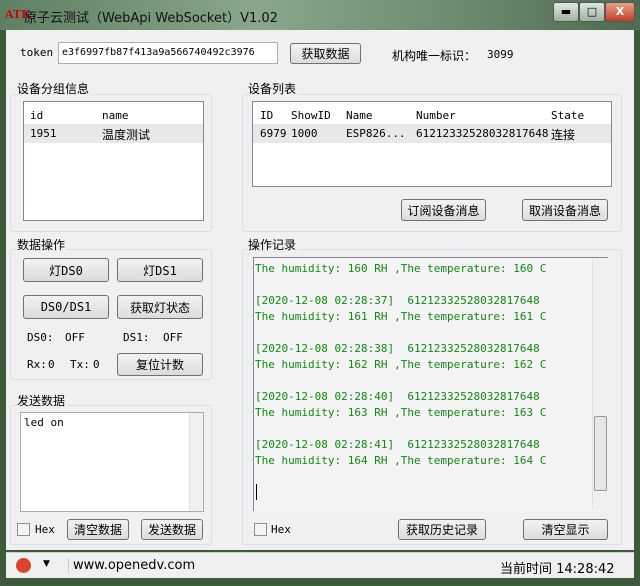  What do you see at coordinates (23, 529) in the screenshot?
I see `send-hex-checkbox` at bounding box center [23, 529].